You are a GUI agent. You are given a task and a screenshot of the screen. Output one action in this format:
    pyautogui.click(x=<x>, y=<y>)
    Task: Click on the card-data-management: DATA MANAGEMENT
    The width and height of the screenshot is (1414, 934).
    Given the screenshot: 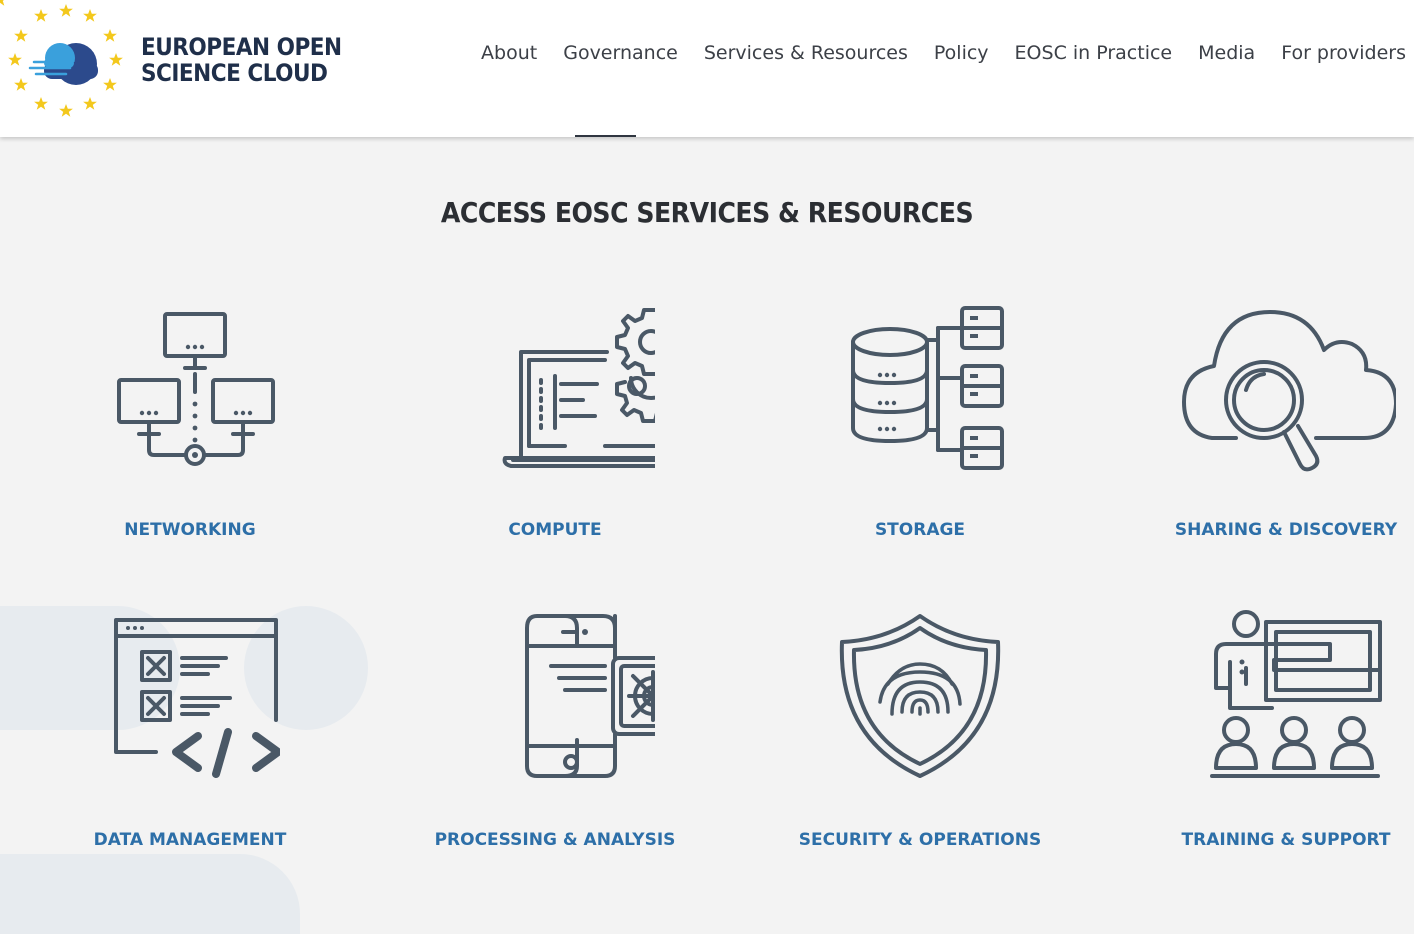 What is the action you would take?
    pyautogui.click(x=190, y=733)
    